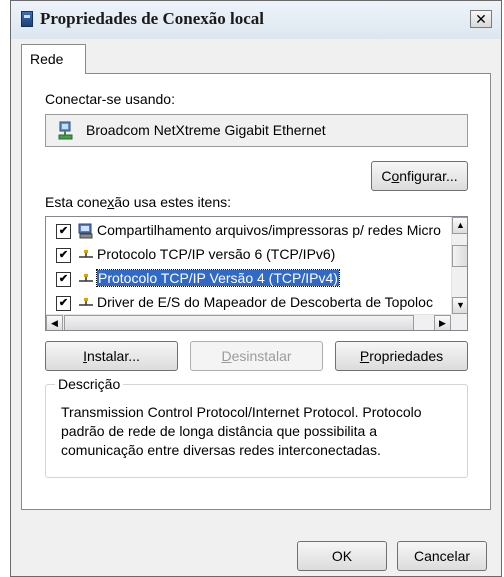 The width and height of the screenshot is (504, 577). Describe the element at coordinates (442, 556) in the screenshot. I see `cancel-button: Cancelar` at that location.